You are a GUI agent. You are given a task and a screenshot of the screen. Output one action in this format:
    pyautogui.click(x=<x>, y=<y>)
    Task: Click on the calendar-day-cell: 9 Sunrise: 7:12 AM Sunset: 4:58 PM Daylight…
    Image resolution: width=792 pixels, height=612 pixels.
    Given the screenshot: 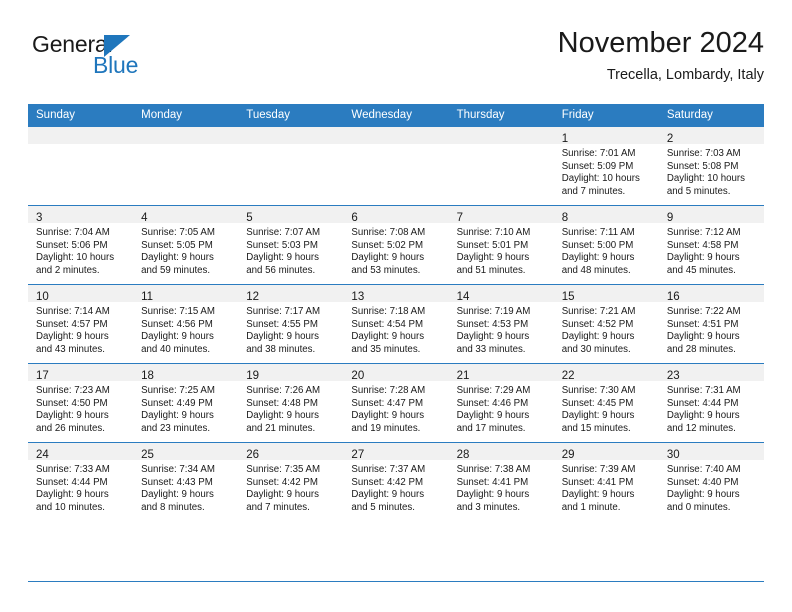 What is the action you would take?
    pyautogui.click(x=711, y=245)
    